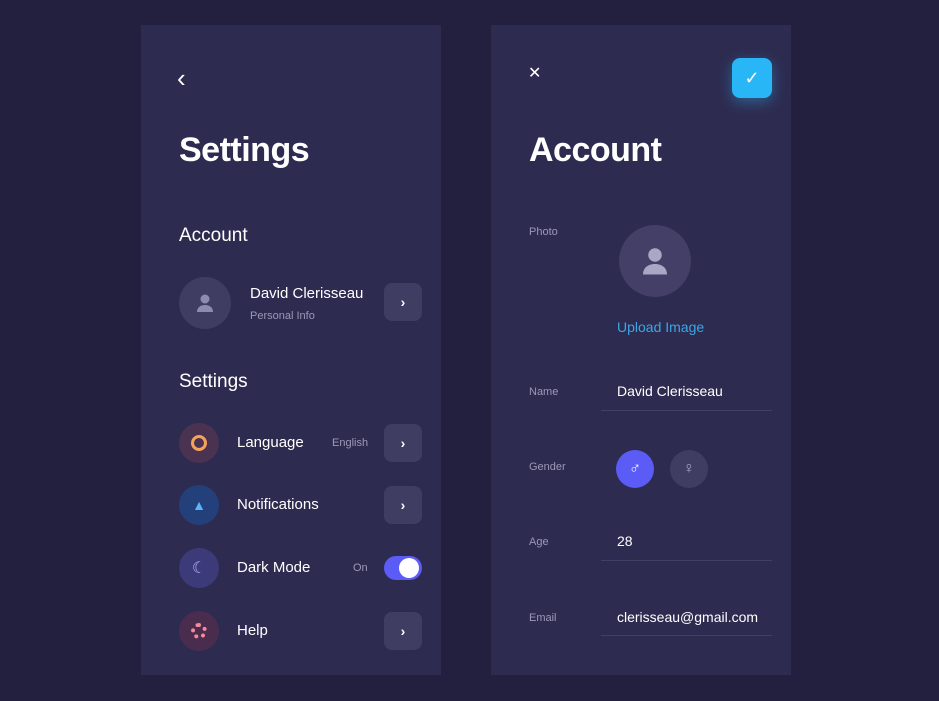 The width and height of the screenshot is (939, 701). I want to click on name-label: Name, so click(544, 392).